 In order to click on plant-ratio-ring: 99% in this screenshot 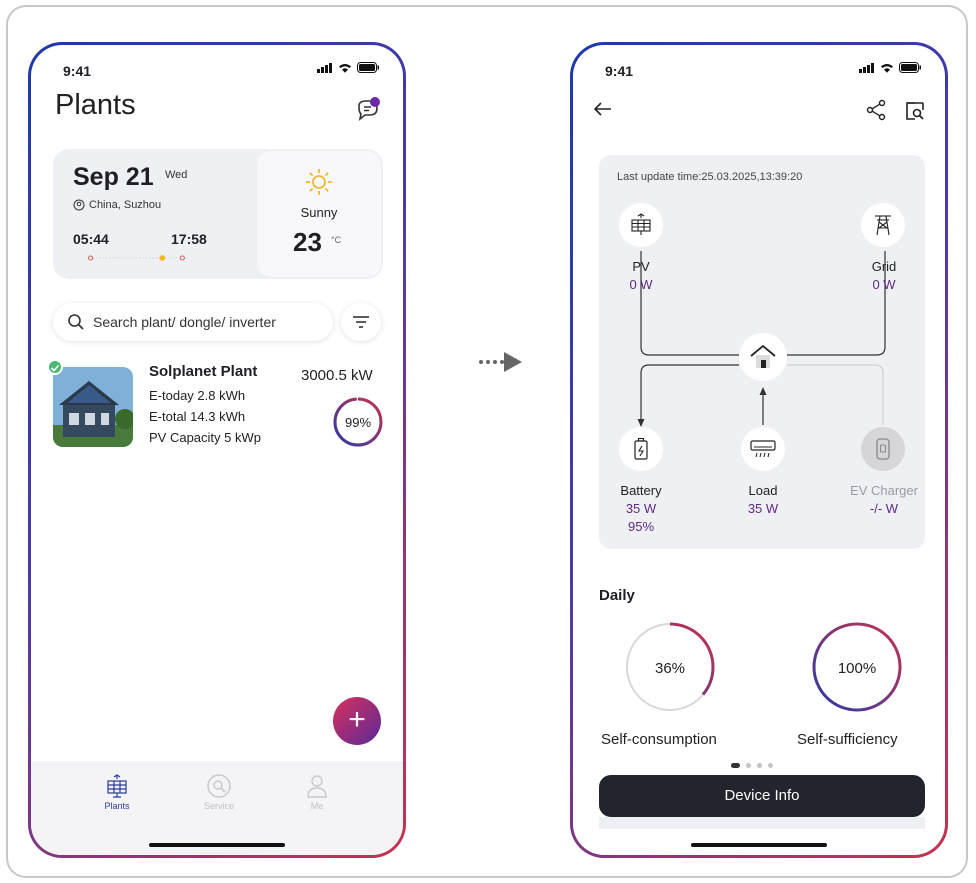, I will do `click(358, 422)`.